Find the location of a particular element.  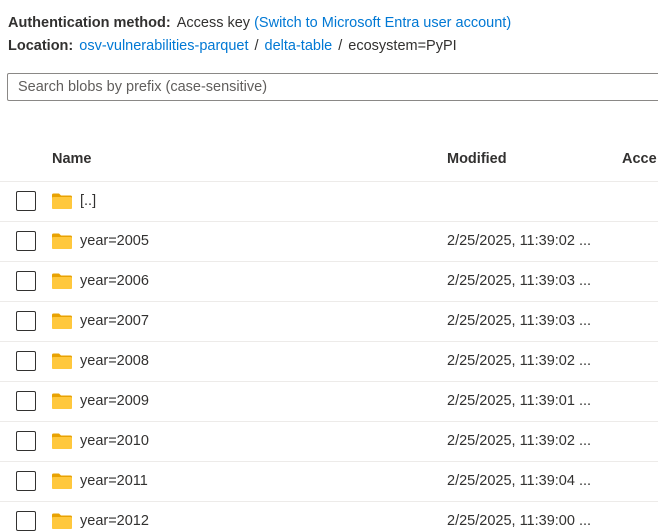

row-name: year=2011 is located at coordinates (114, 481).